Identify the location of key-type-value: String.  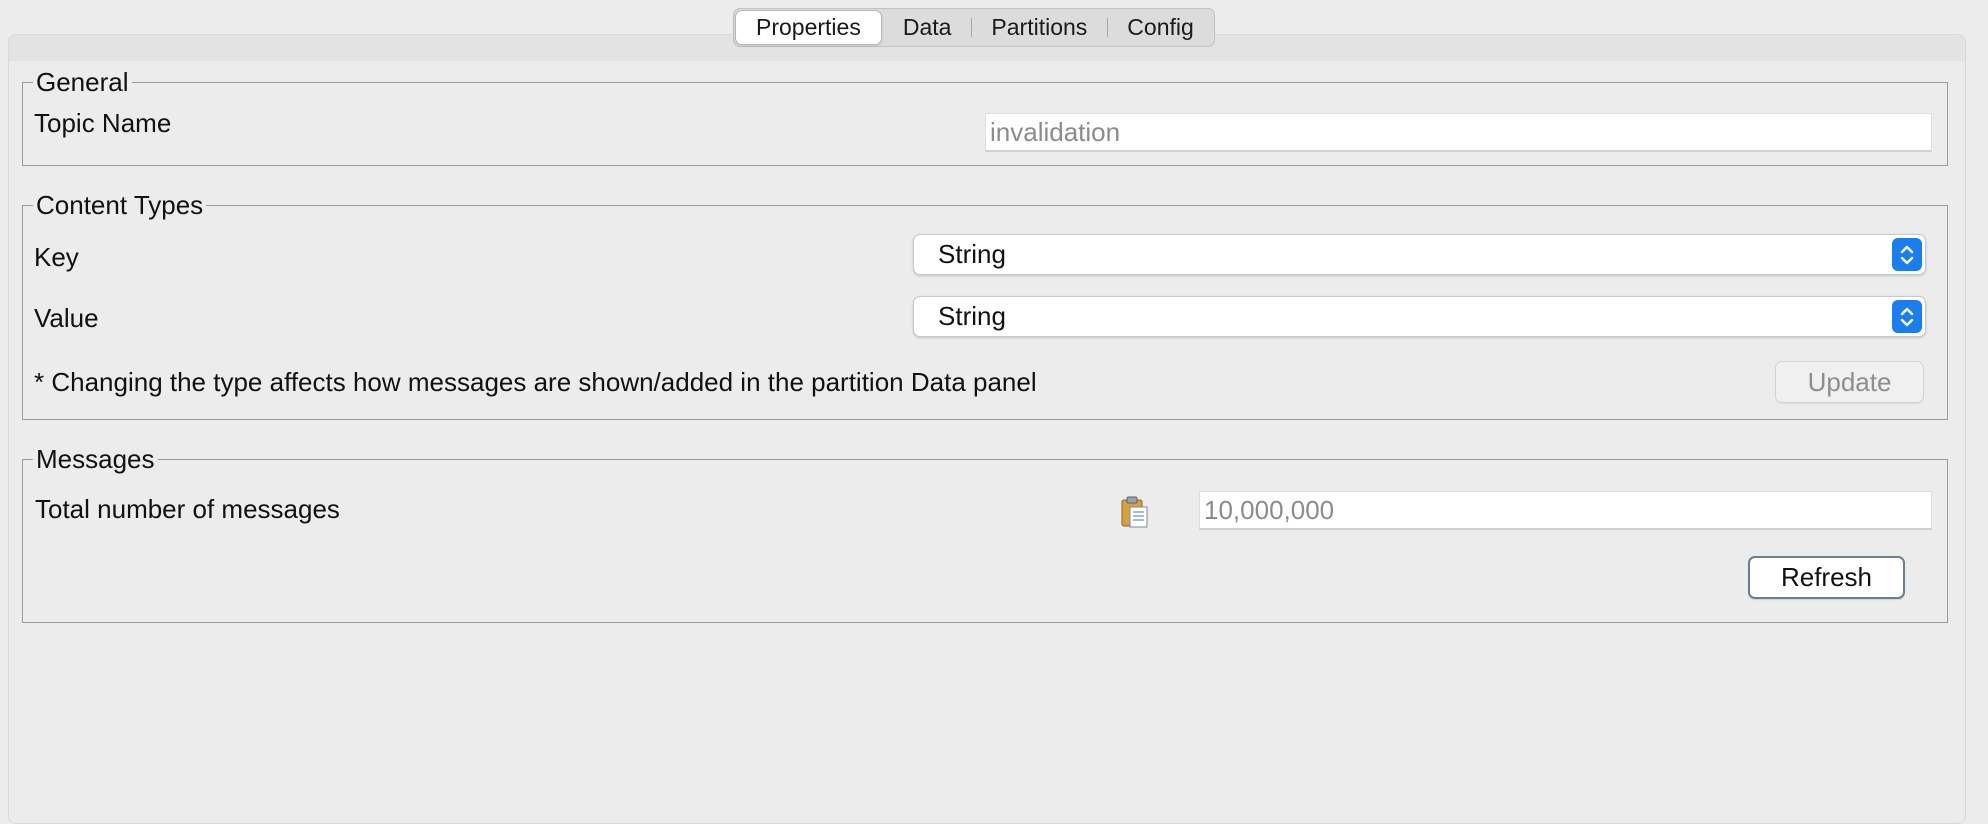
(972, 254).